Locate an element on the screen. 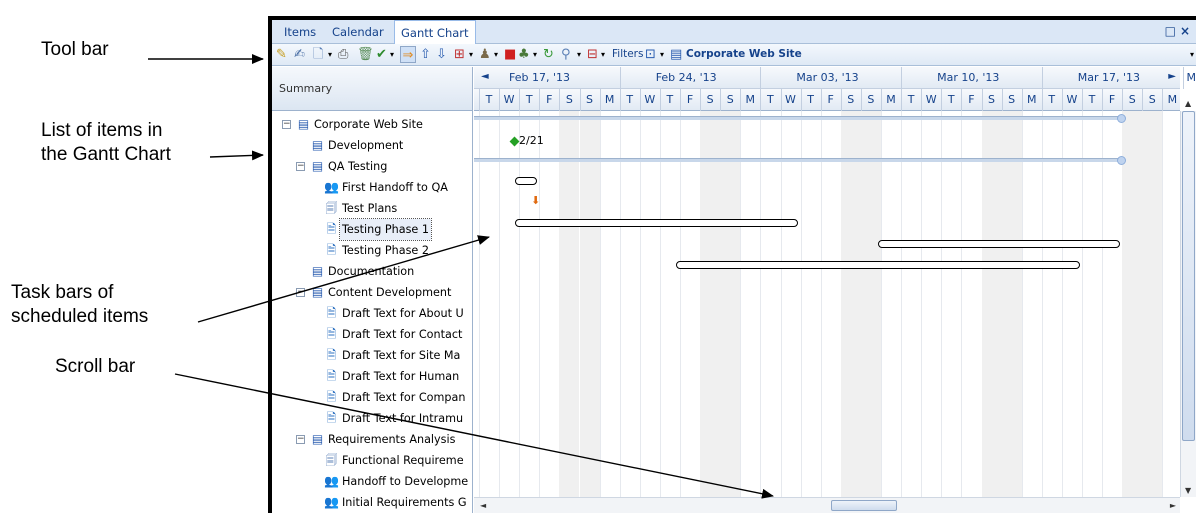  edit-icon: ✍ is located at coordinates (299, 54).